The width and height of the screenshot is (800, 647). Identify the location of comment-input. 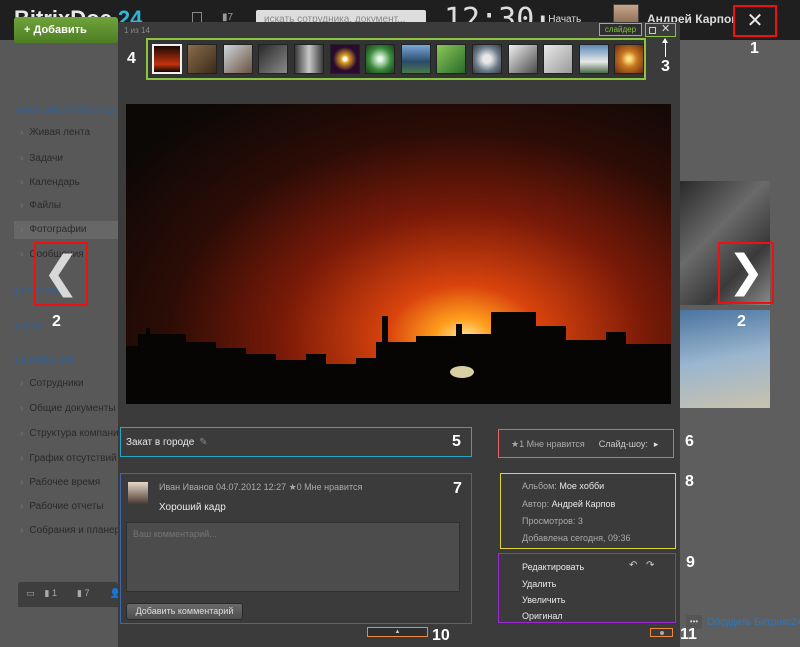
(293, 557).